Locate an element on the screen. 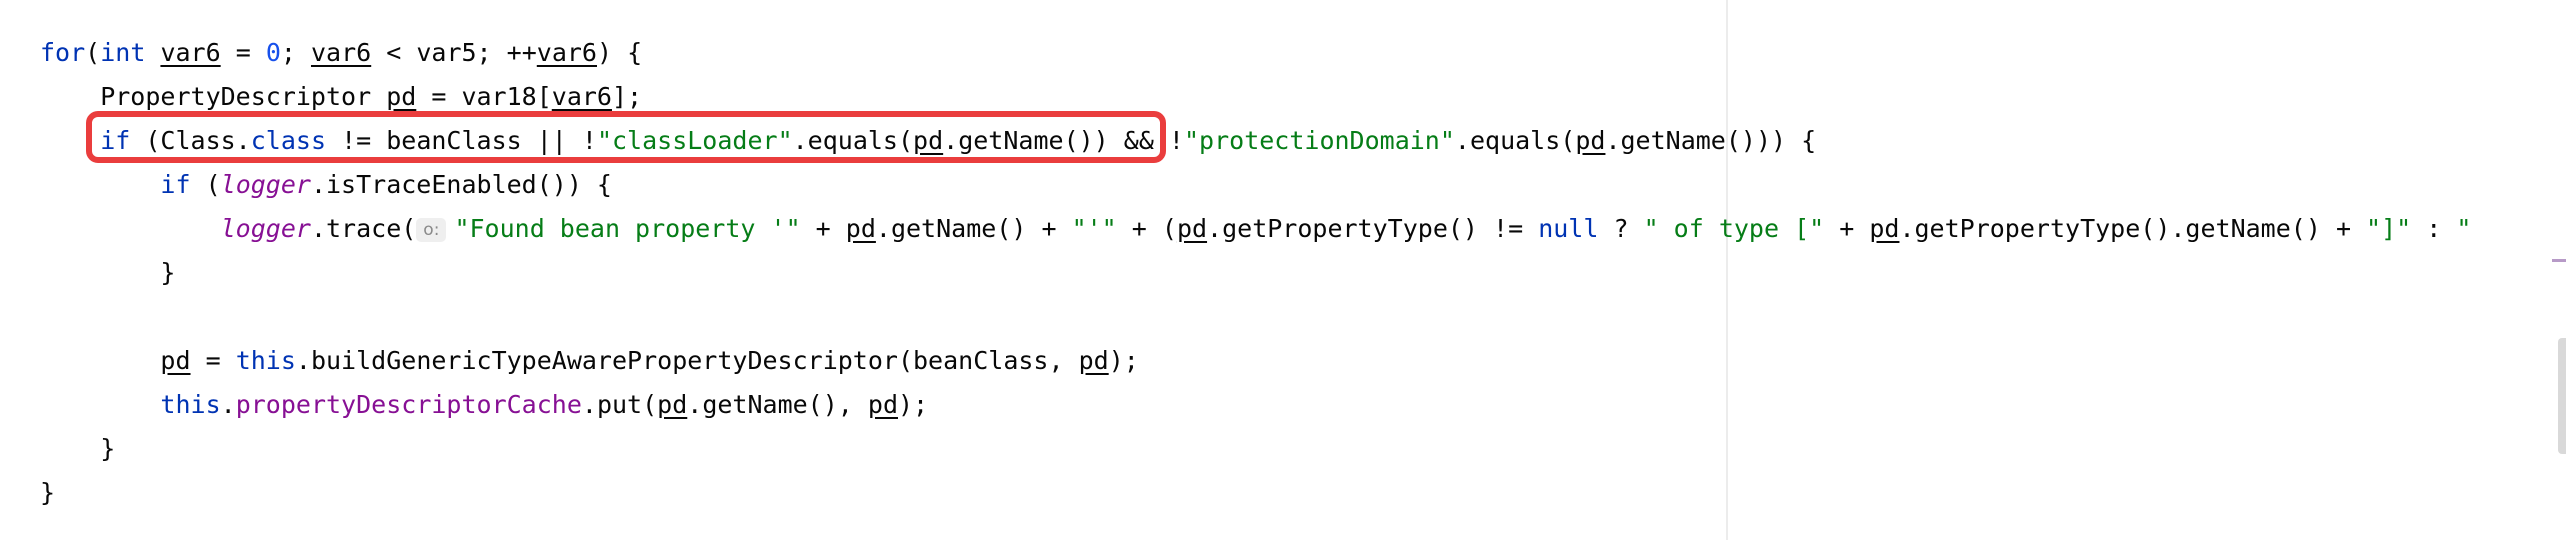  code-token: .getName())) { is located at coordinates (1711, 140).